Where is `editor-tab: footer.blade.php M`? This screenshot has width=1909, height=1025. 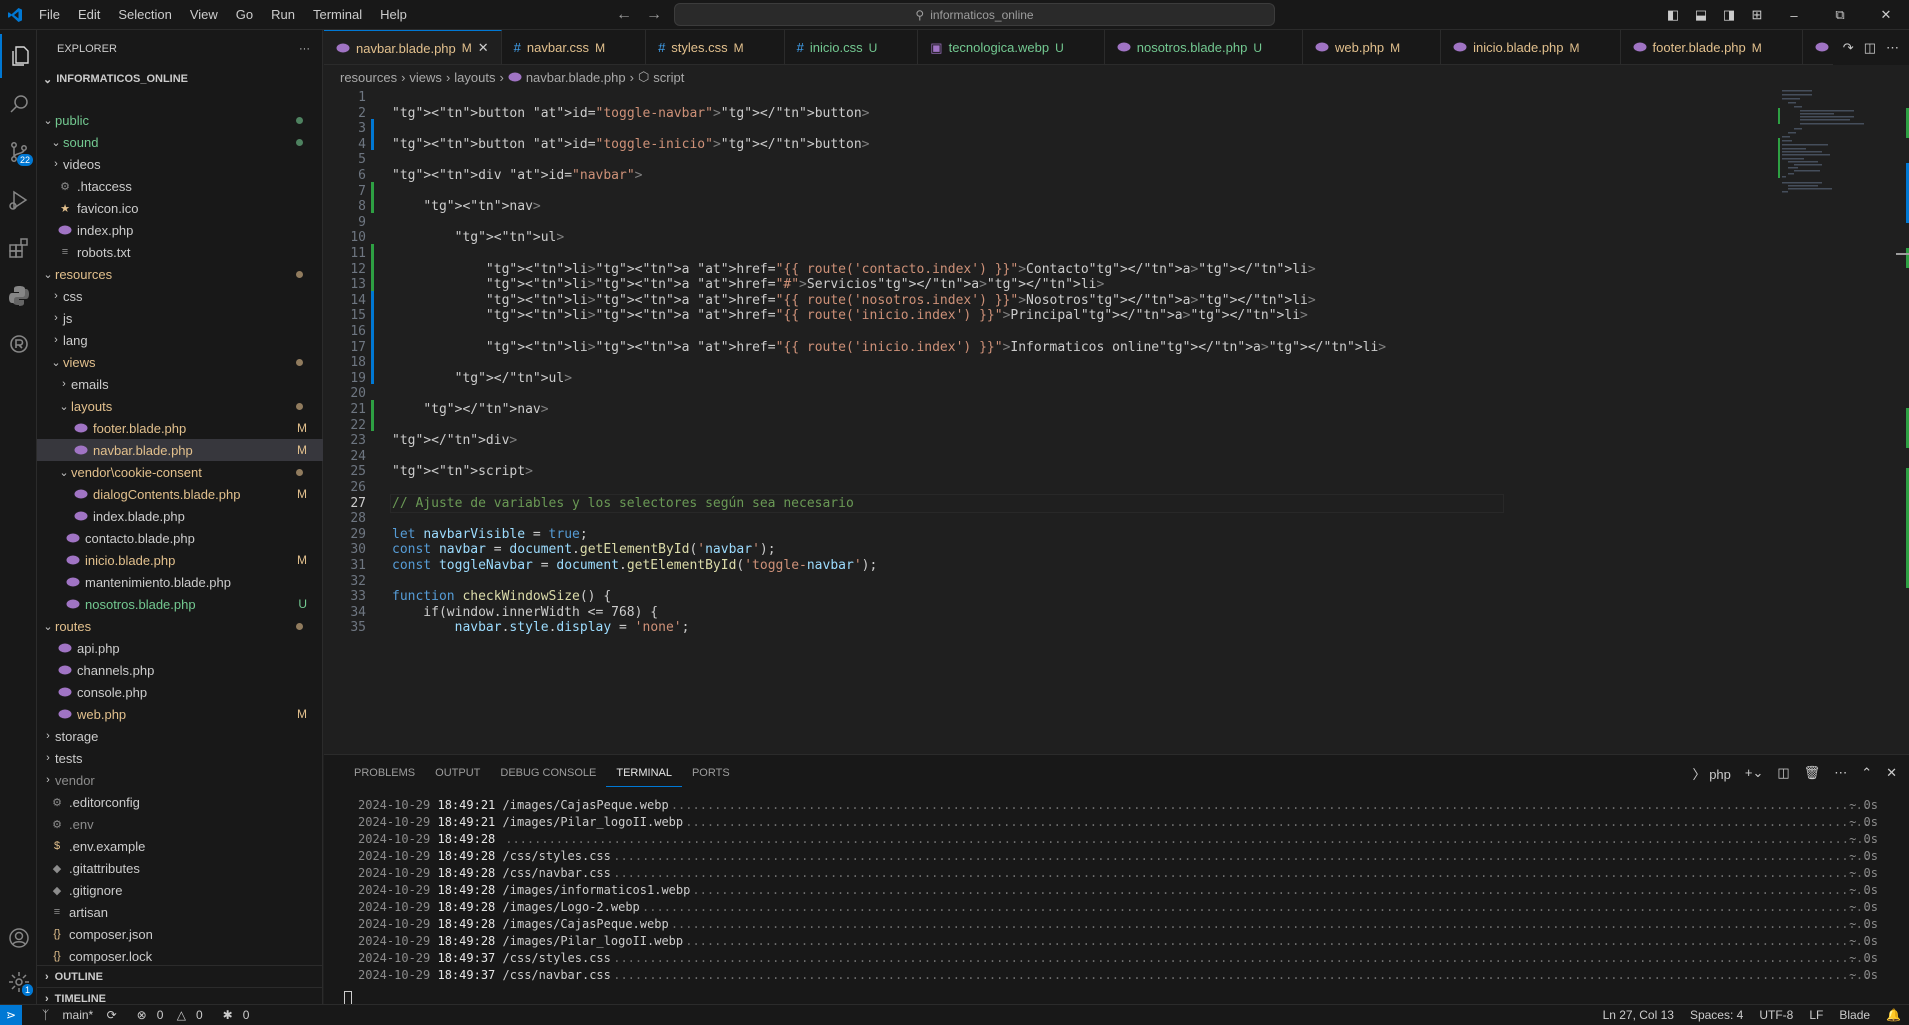 editor-tab: footer.blade.php M is located at coordinates (1712, 47).